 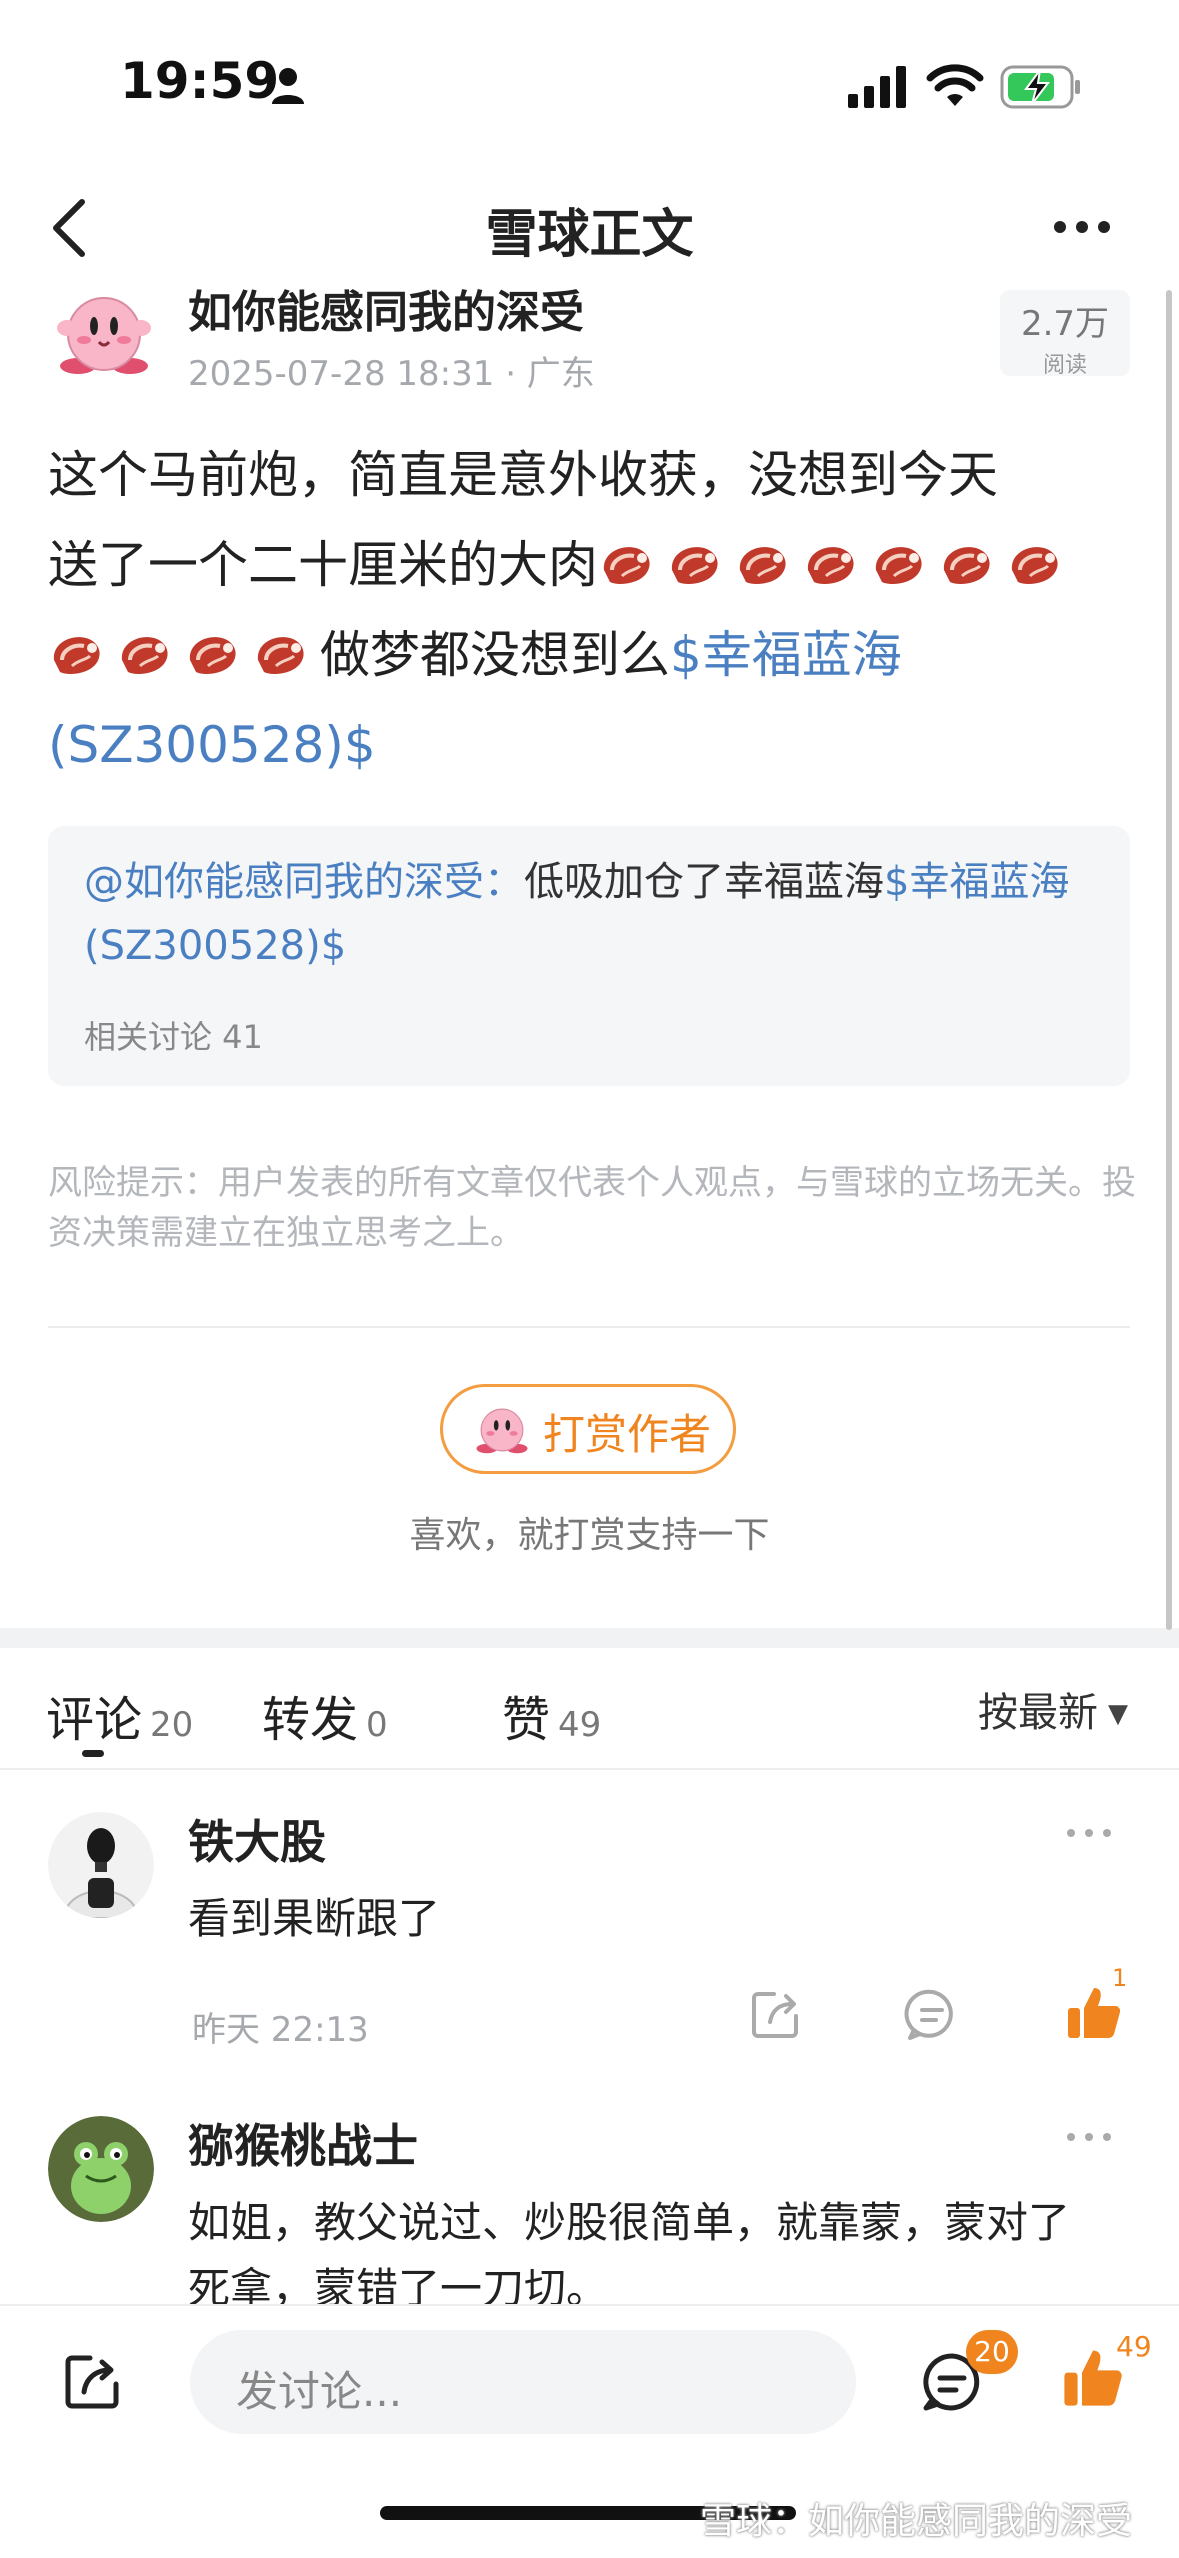 What do you see at coordinates (1040, 87) in the screenshot?
I see `battery-charging-icon` at bounding box center [1040, 87].